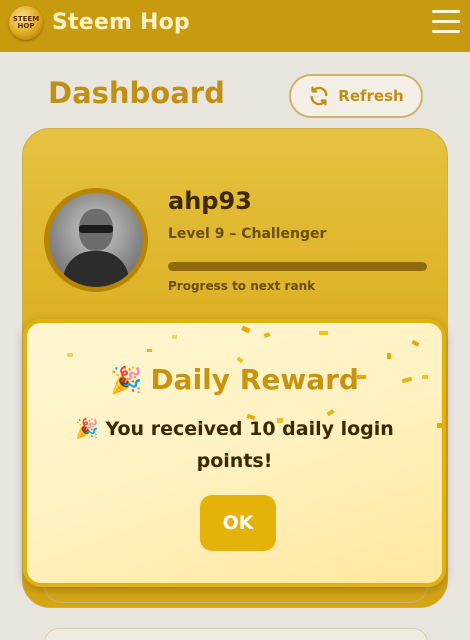  Describe the element at coordinates (297, 266) in the screenshot. I see `rank-progress-bar` at that location.